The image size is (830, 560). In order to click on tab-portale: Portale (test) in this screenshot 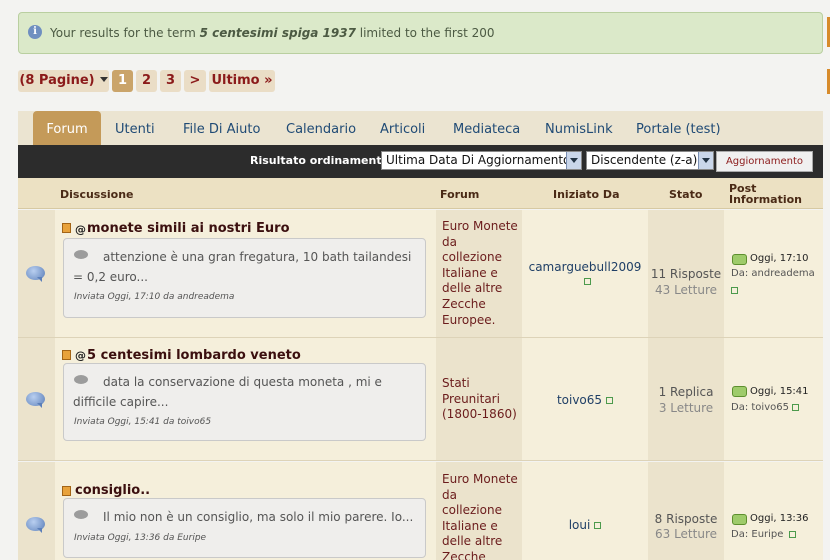, I will do `click(678, 128)`.